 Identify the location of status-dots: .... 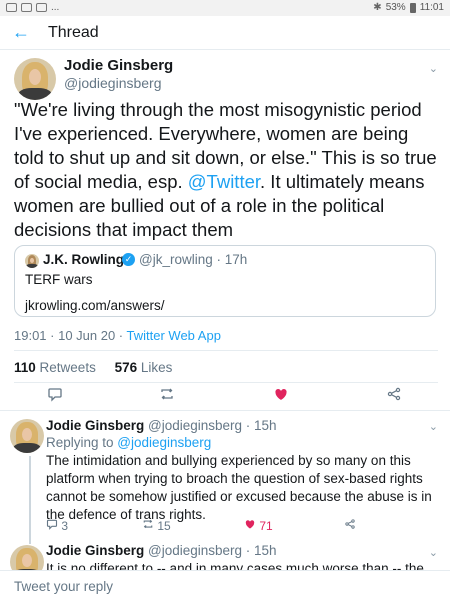
(55, 7).